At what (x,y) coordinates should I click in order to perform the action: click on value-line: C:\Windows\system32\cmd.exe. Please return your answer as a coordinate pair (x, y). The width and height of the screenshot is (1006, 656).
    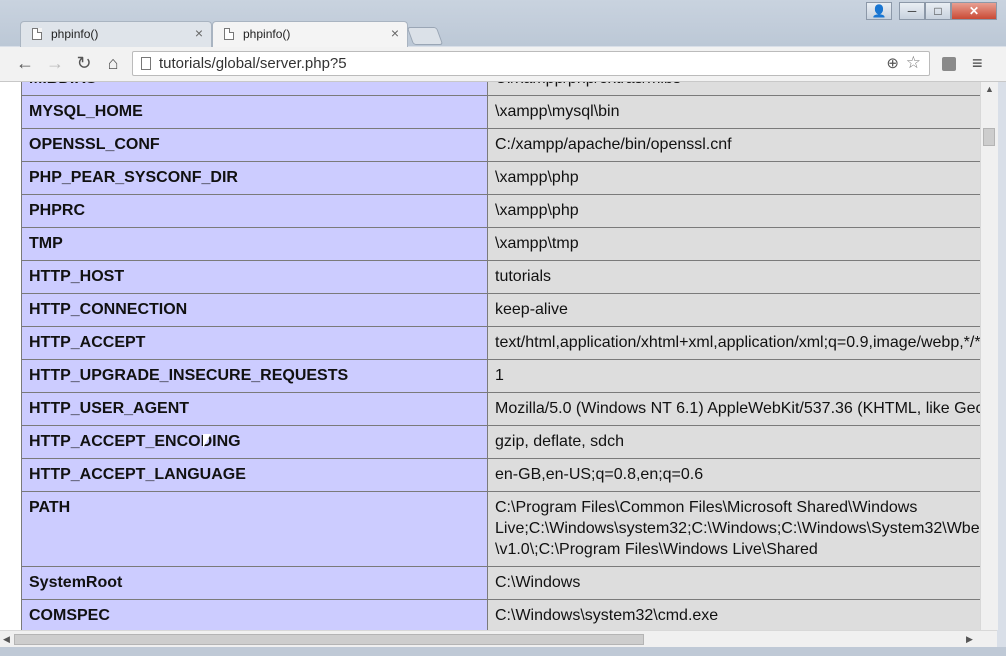
    Looking at the image, I should click on (607, 615).